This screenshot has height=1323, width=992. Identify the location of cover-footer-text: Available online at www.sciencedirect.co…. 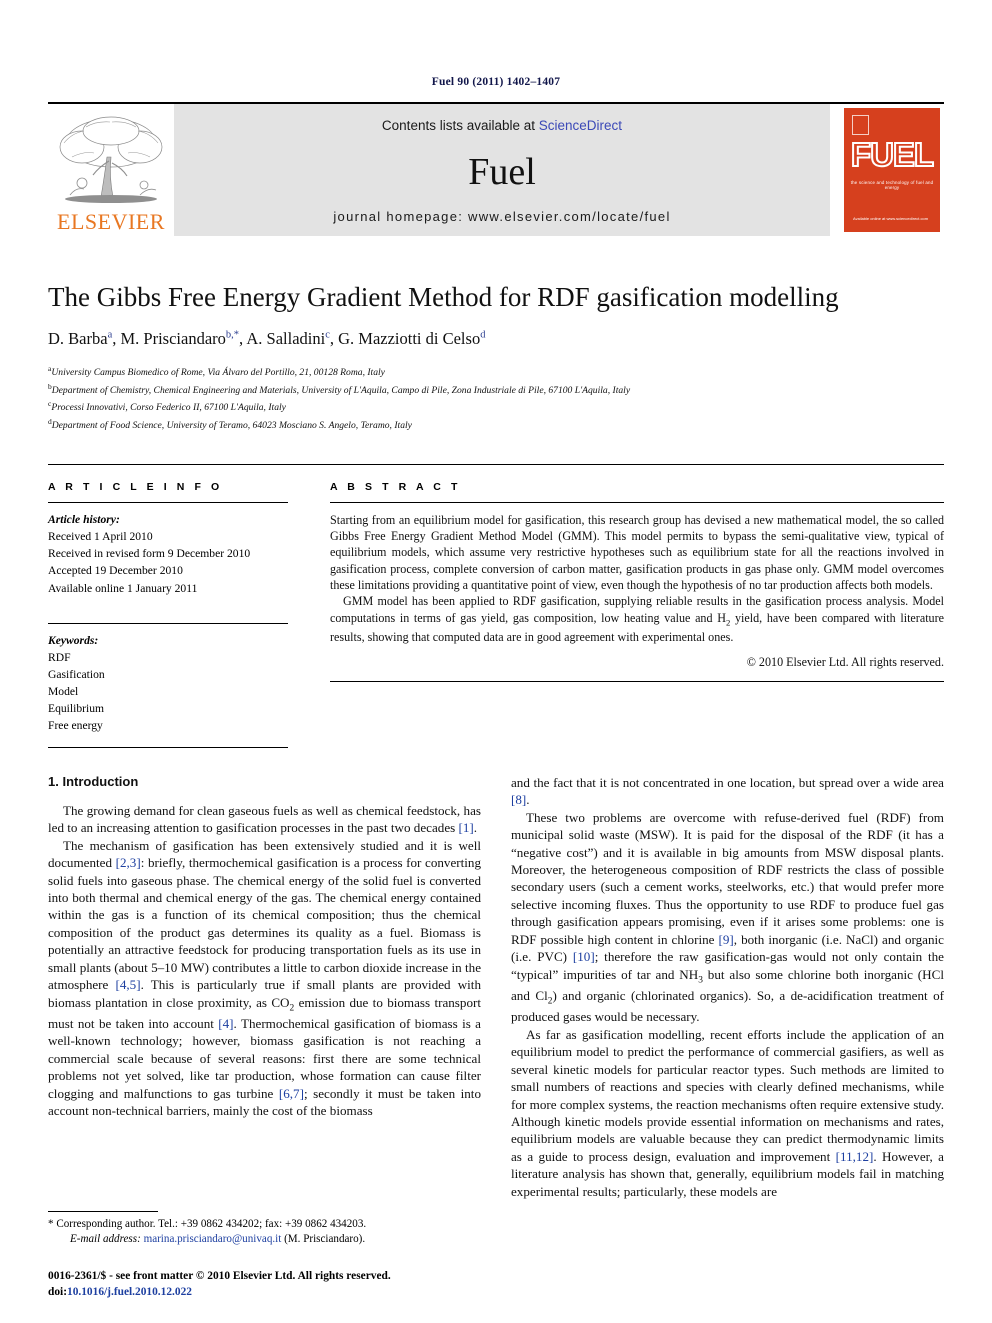
(891, 218).